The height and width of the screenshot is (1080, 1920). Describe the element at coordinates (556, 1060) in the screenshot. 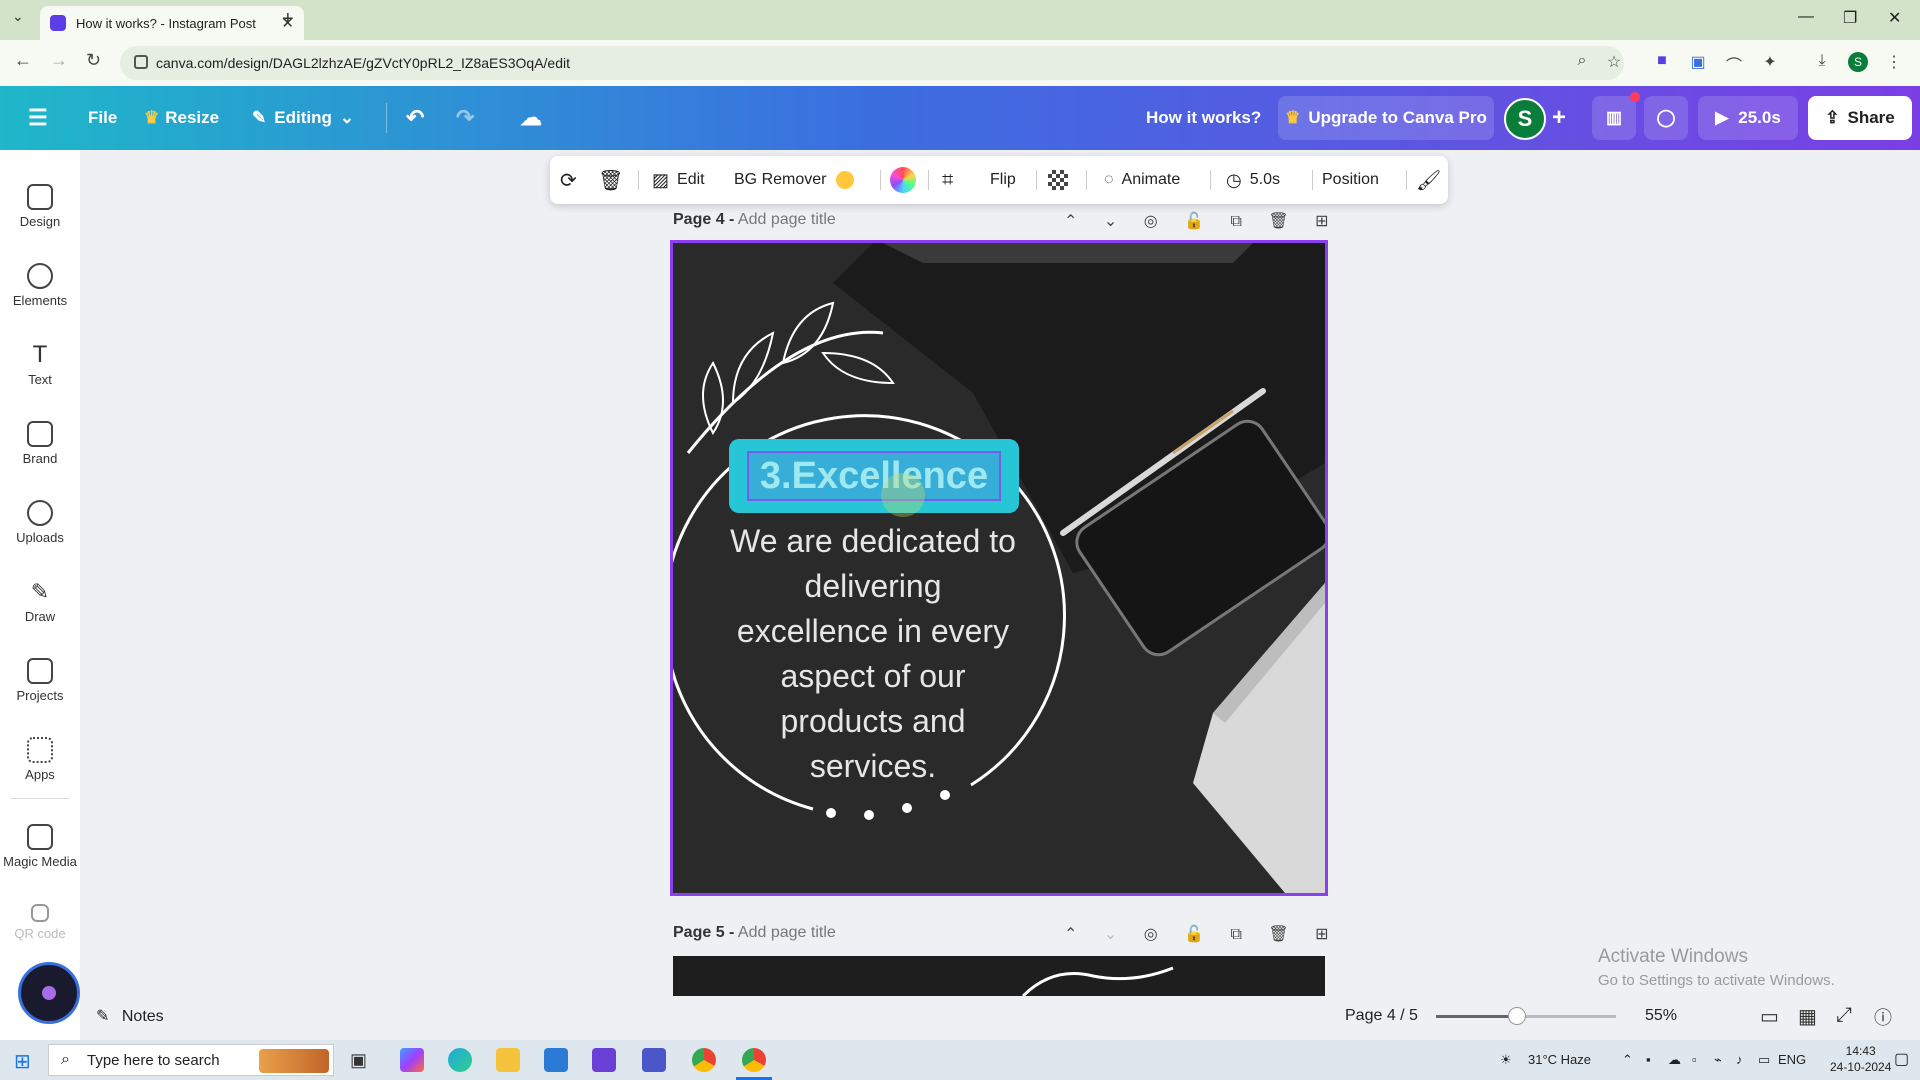

I see `mail-icon` at that location.